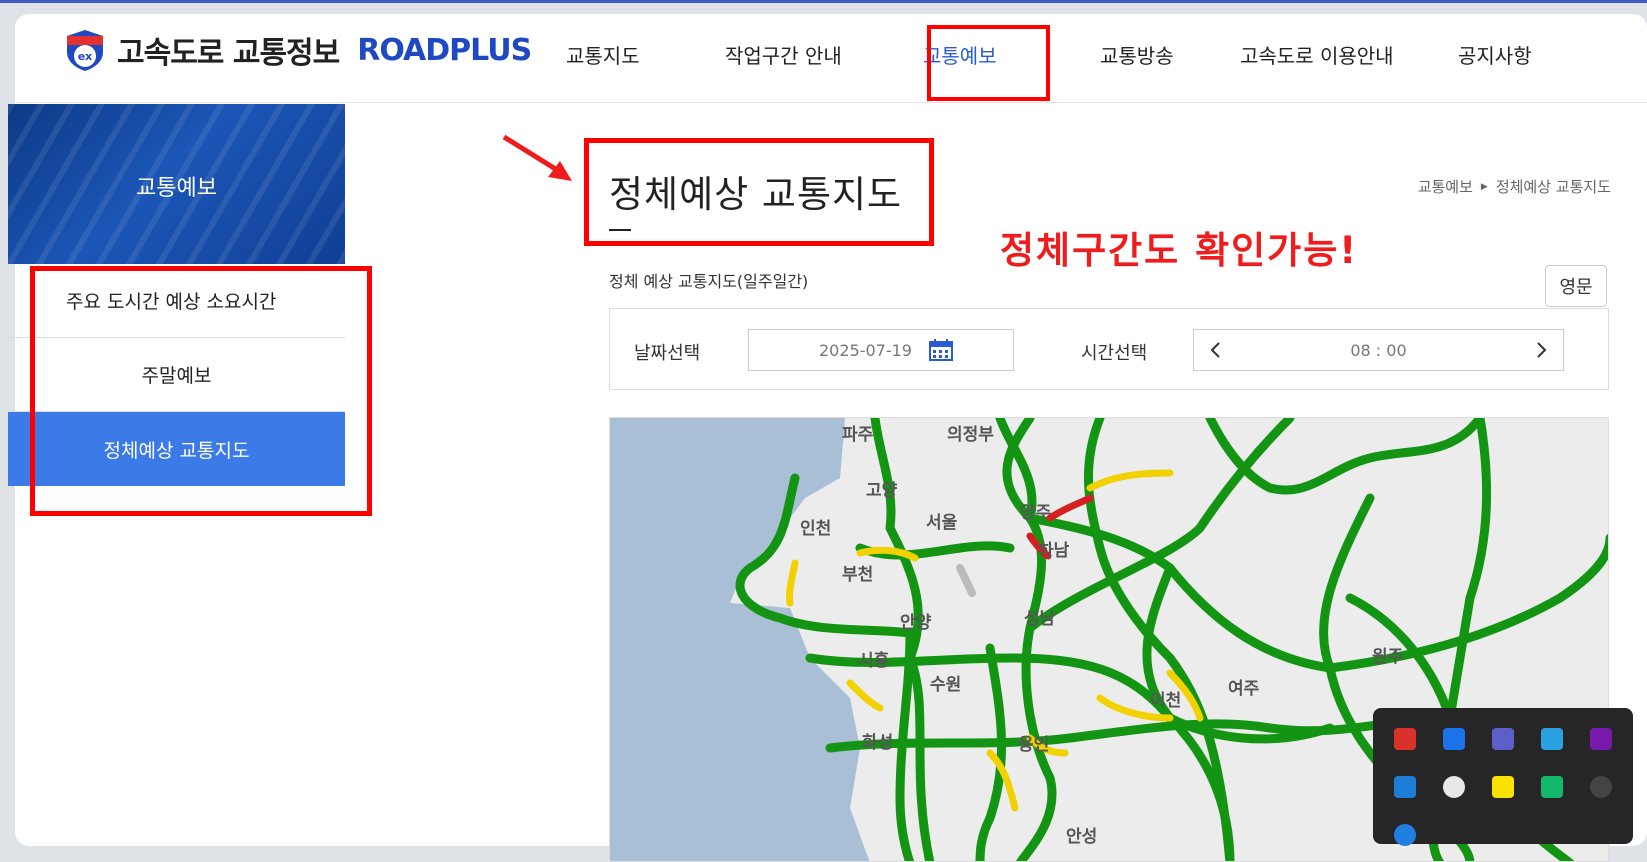 The image size is (1647, 862). Describe the element at coordinates (620, 230) in the screenshot. I see `title-underline` at that location.